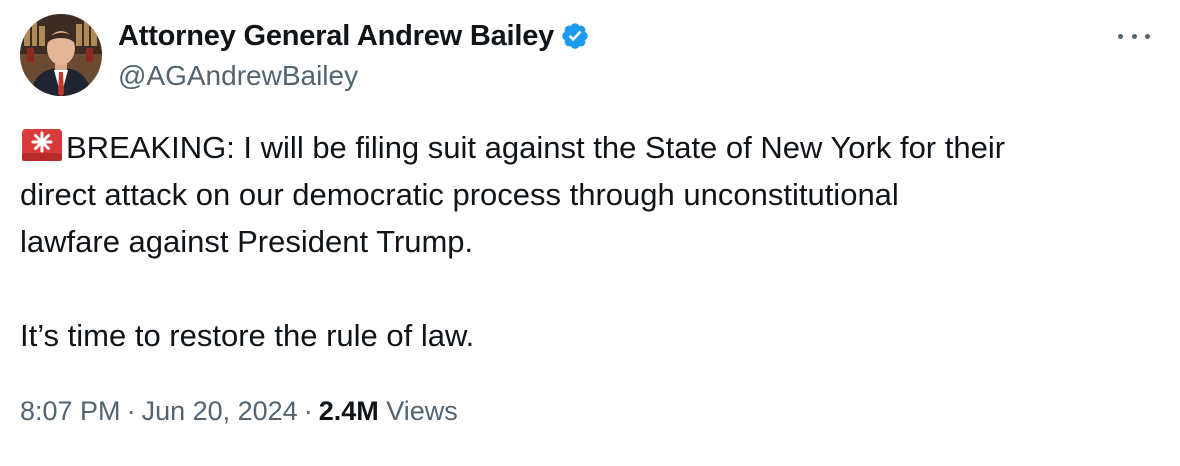 This screenshot has width=1180, height=466. Describe the element at coordinates (1134, 36) in the screenshot. I see `more-options-icon` at that location.